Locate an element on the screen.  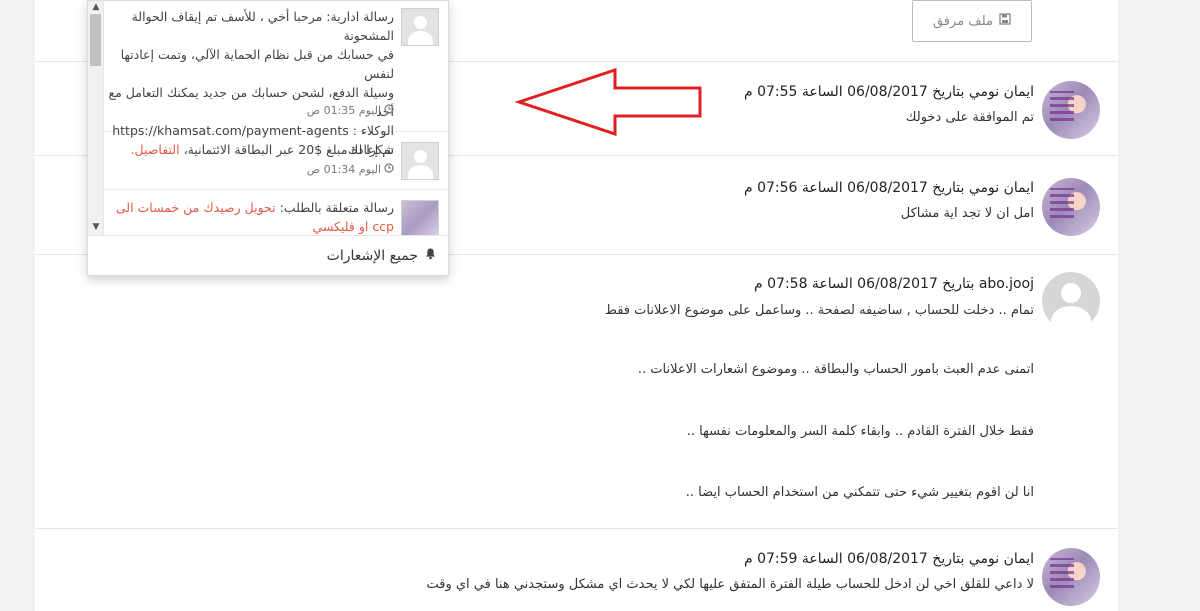
attach-file-button: ملف مرفق is located at coordinates (972, 21).